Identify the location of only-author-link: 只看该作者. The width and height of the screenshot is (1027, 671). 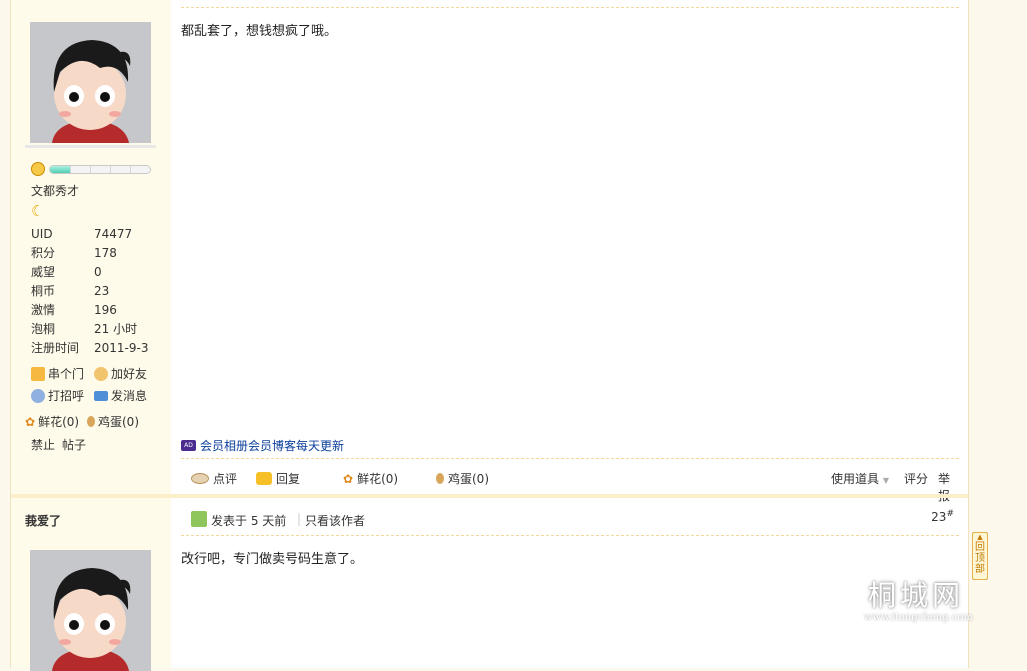
(335, 520).